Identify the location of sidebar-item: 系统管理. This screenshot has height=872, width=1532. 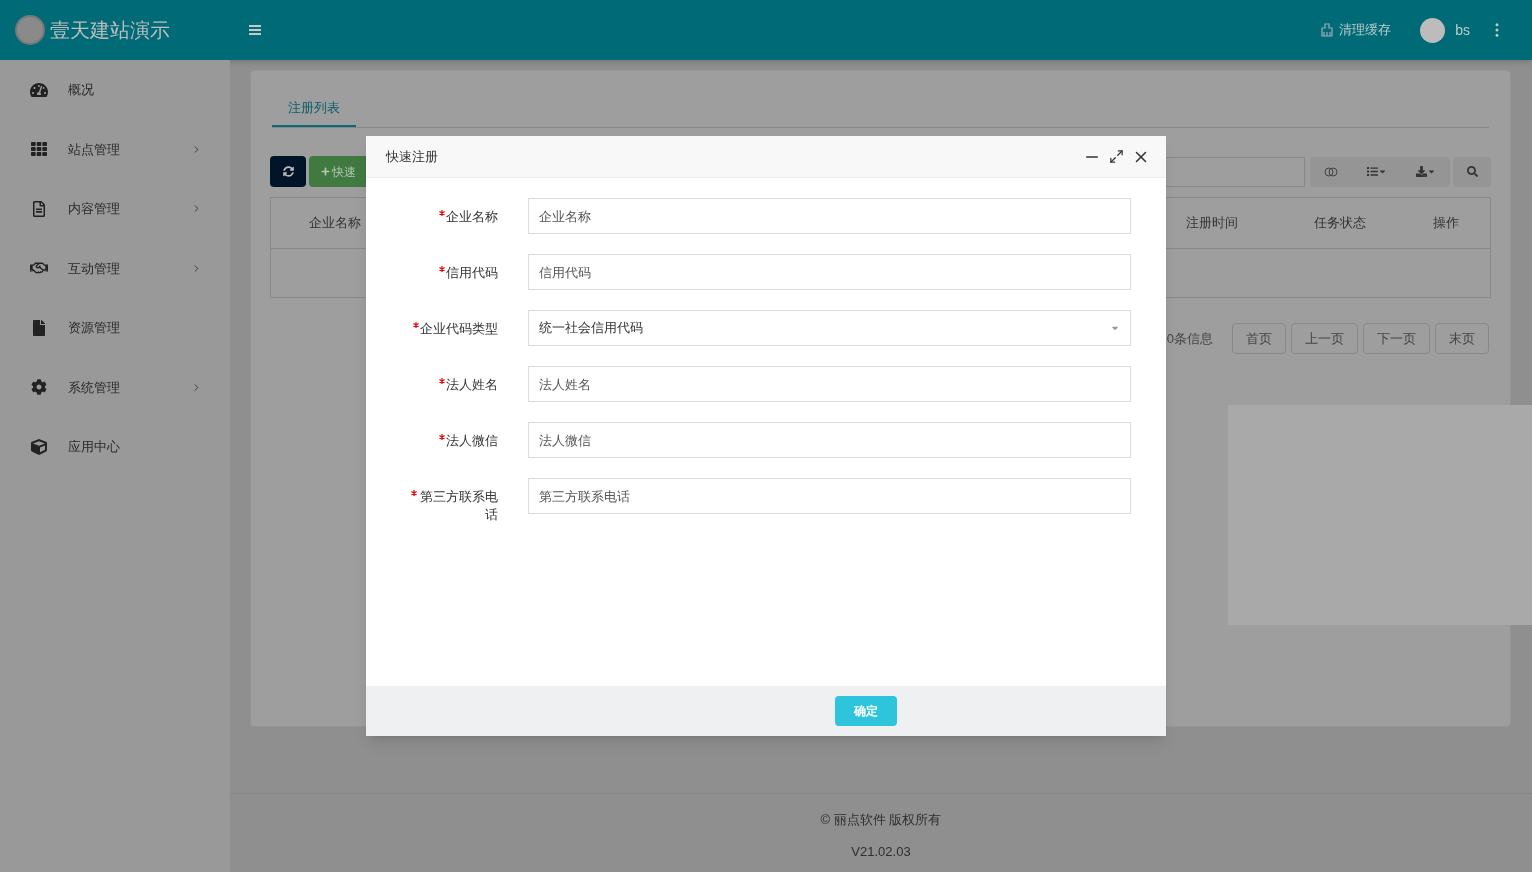
(115, 387).